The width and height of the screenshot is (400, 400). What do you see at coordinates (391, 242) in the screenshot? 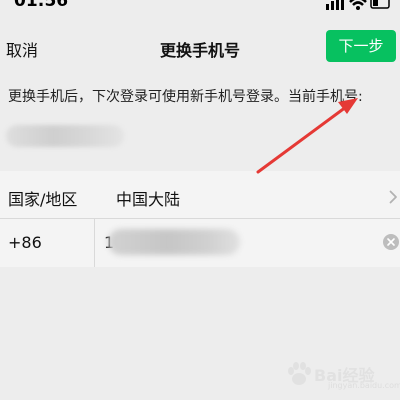
I see `clear-icon` at bounding box center [391, 242].